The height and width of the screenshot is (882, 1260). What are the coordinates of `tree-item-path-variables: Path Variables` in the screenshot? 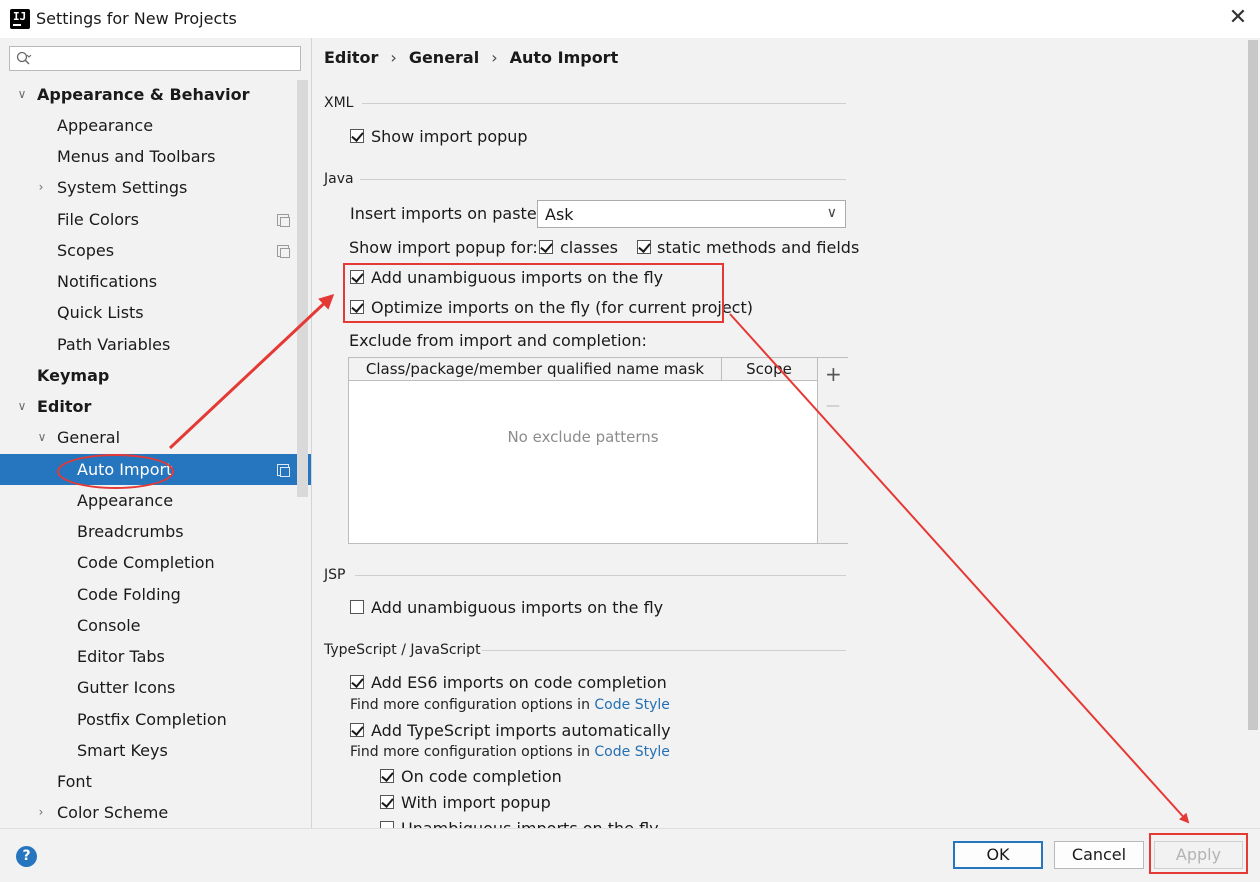 It's located at (155, 344).